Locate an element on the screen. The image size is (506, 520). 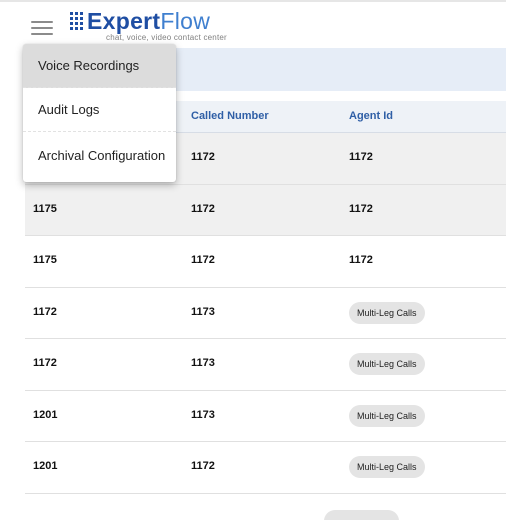
menu-item-voice-recordings: Voice Recordings is located at coordinates (99, 66).